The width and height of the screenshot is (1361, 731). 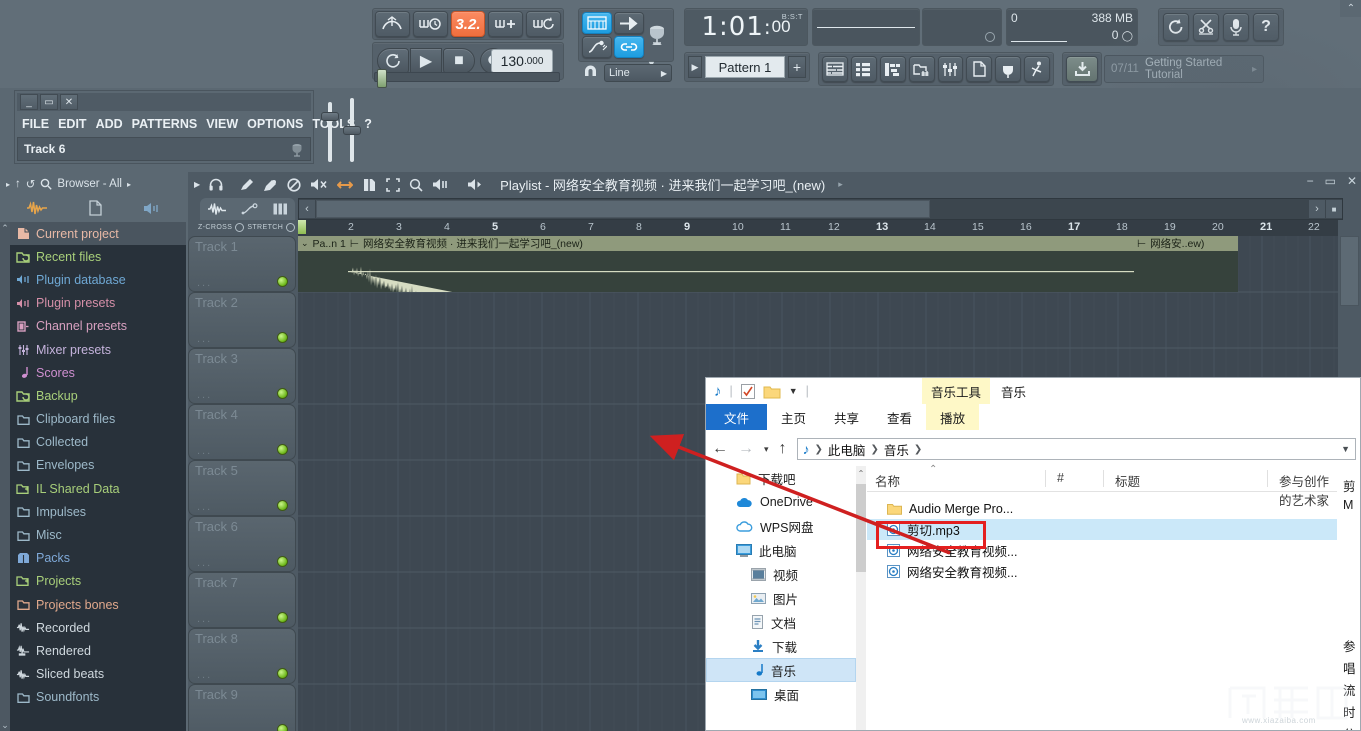 I want to click on browser-scroll-up-icon: ⌃, so click(x=5, y=228).